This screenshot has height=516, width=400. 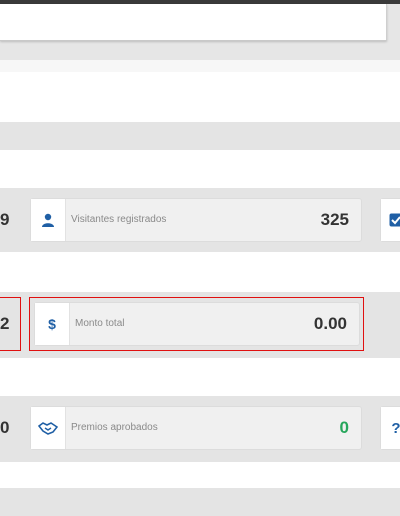 I want to click on divider-band, so click(x=200, y=66).